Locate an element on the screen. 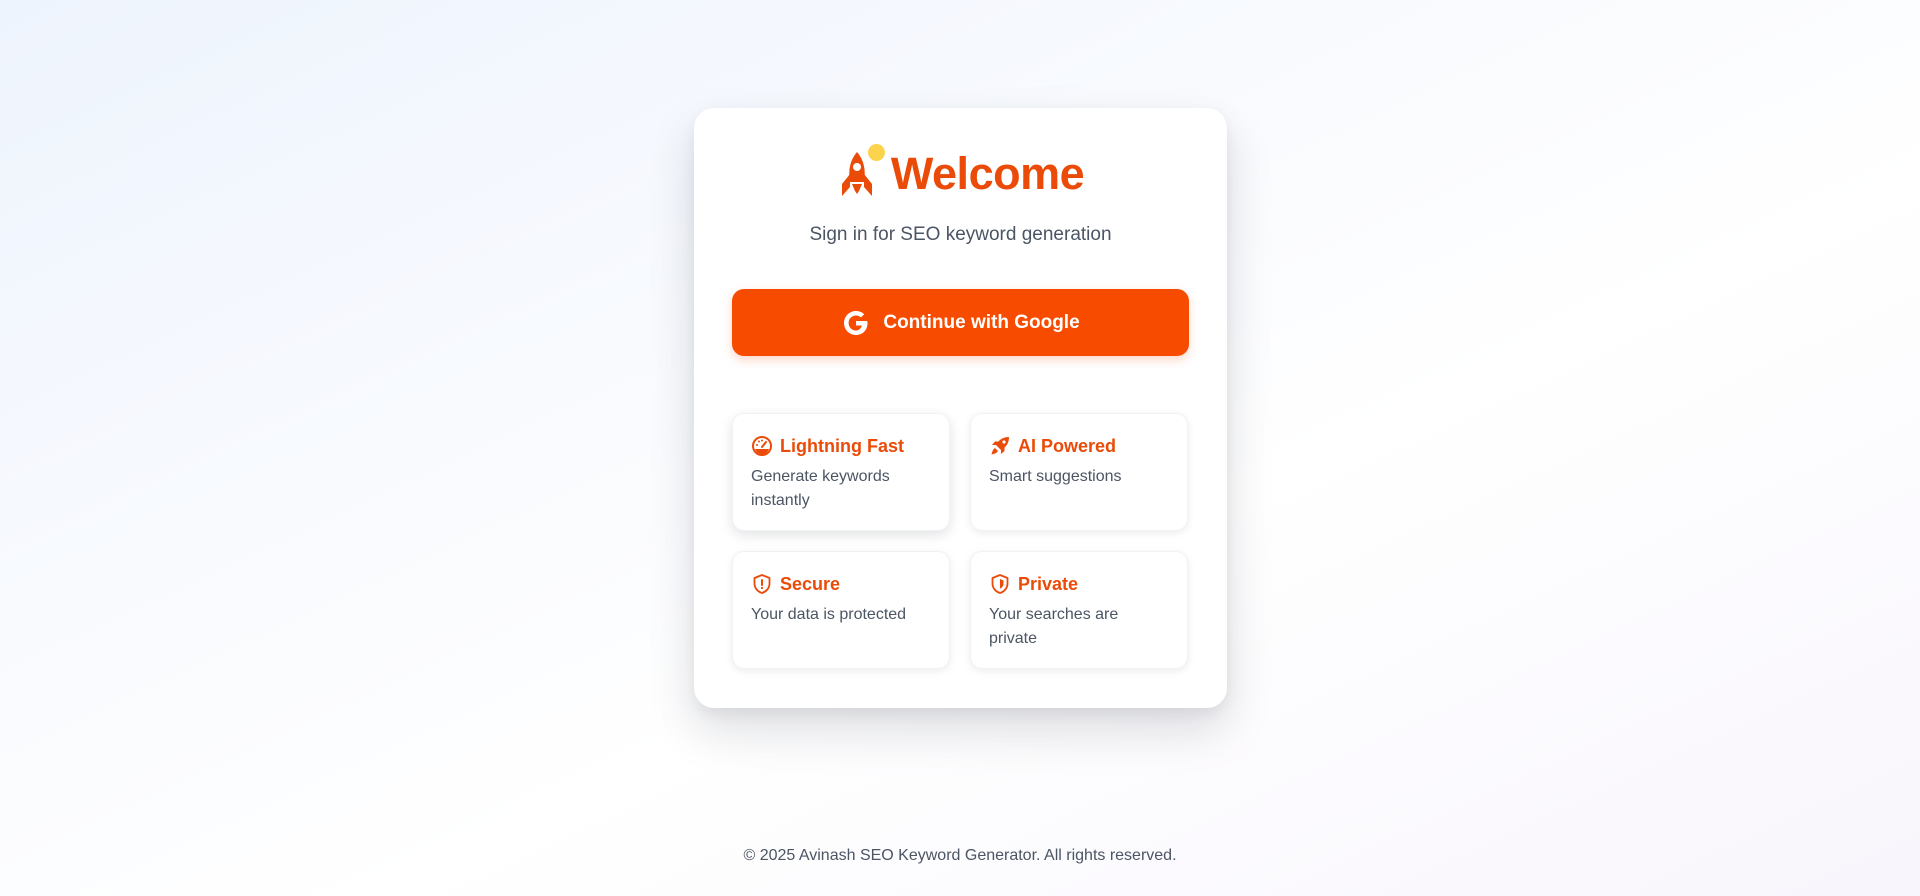 This screenshot has height=896, width=1920. feature-description: Generate keywords instantly is located at coordinates (820, 488).